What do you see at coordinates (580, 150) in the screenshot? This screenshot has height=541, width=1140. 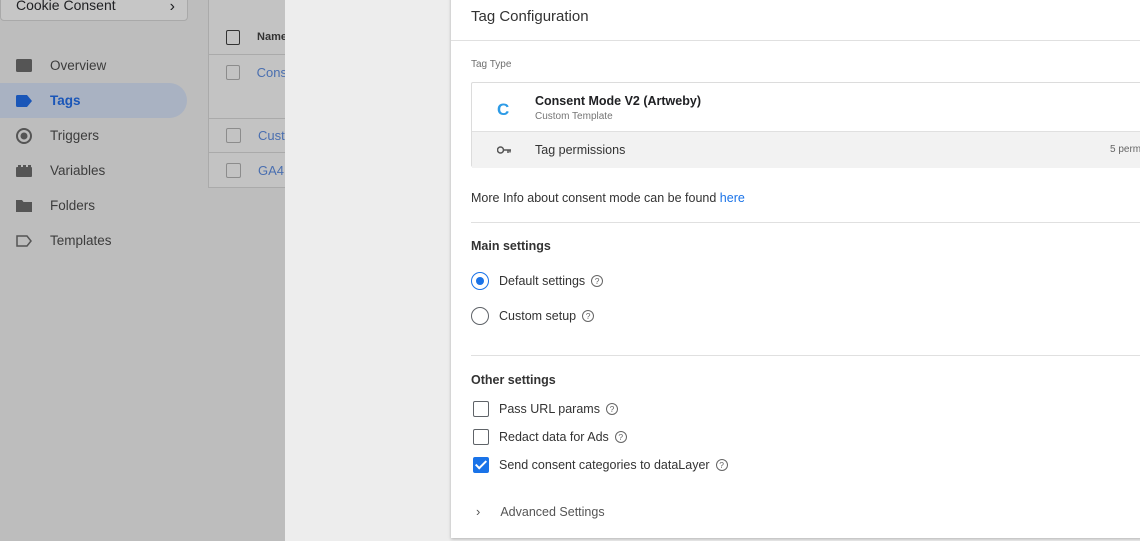 I see `tag-permissions-label: Tag permissions` at bounding box center [580, 150].